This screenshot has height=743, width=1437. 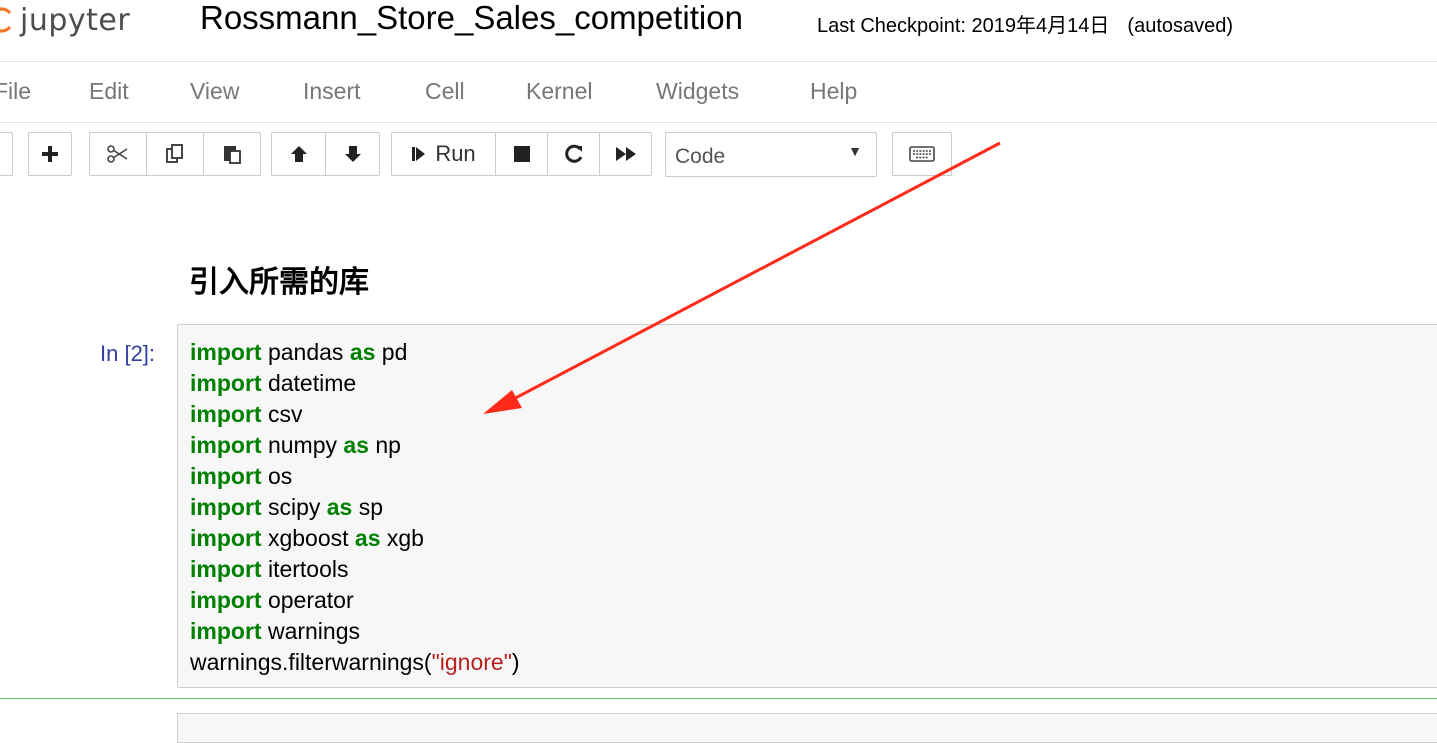 What do you see at coordinates (355, 476) in the screenshot?
I see `code-line: import os` at bounding box center [355, 476].